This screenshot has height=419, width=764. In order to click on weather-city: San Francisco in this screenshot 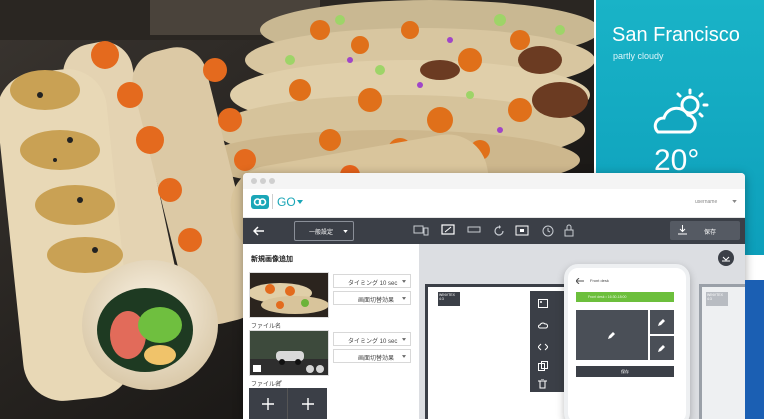, I will do `click(676, 35)`.